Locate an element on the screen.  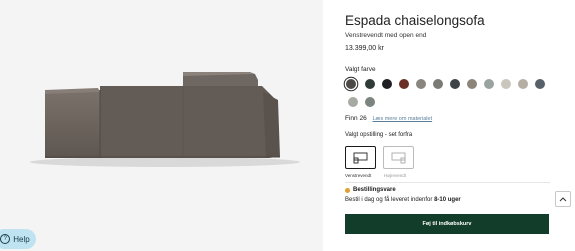
divider is located at coordinates (447, 182).